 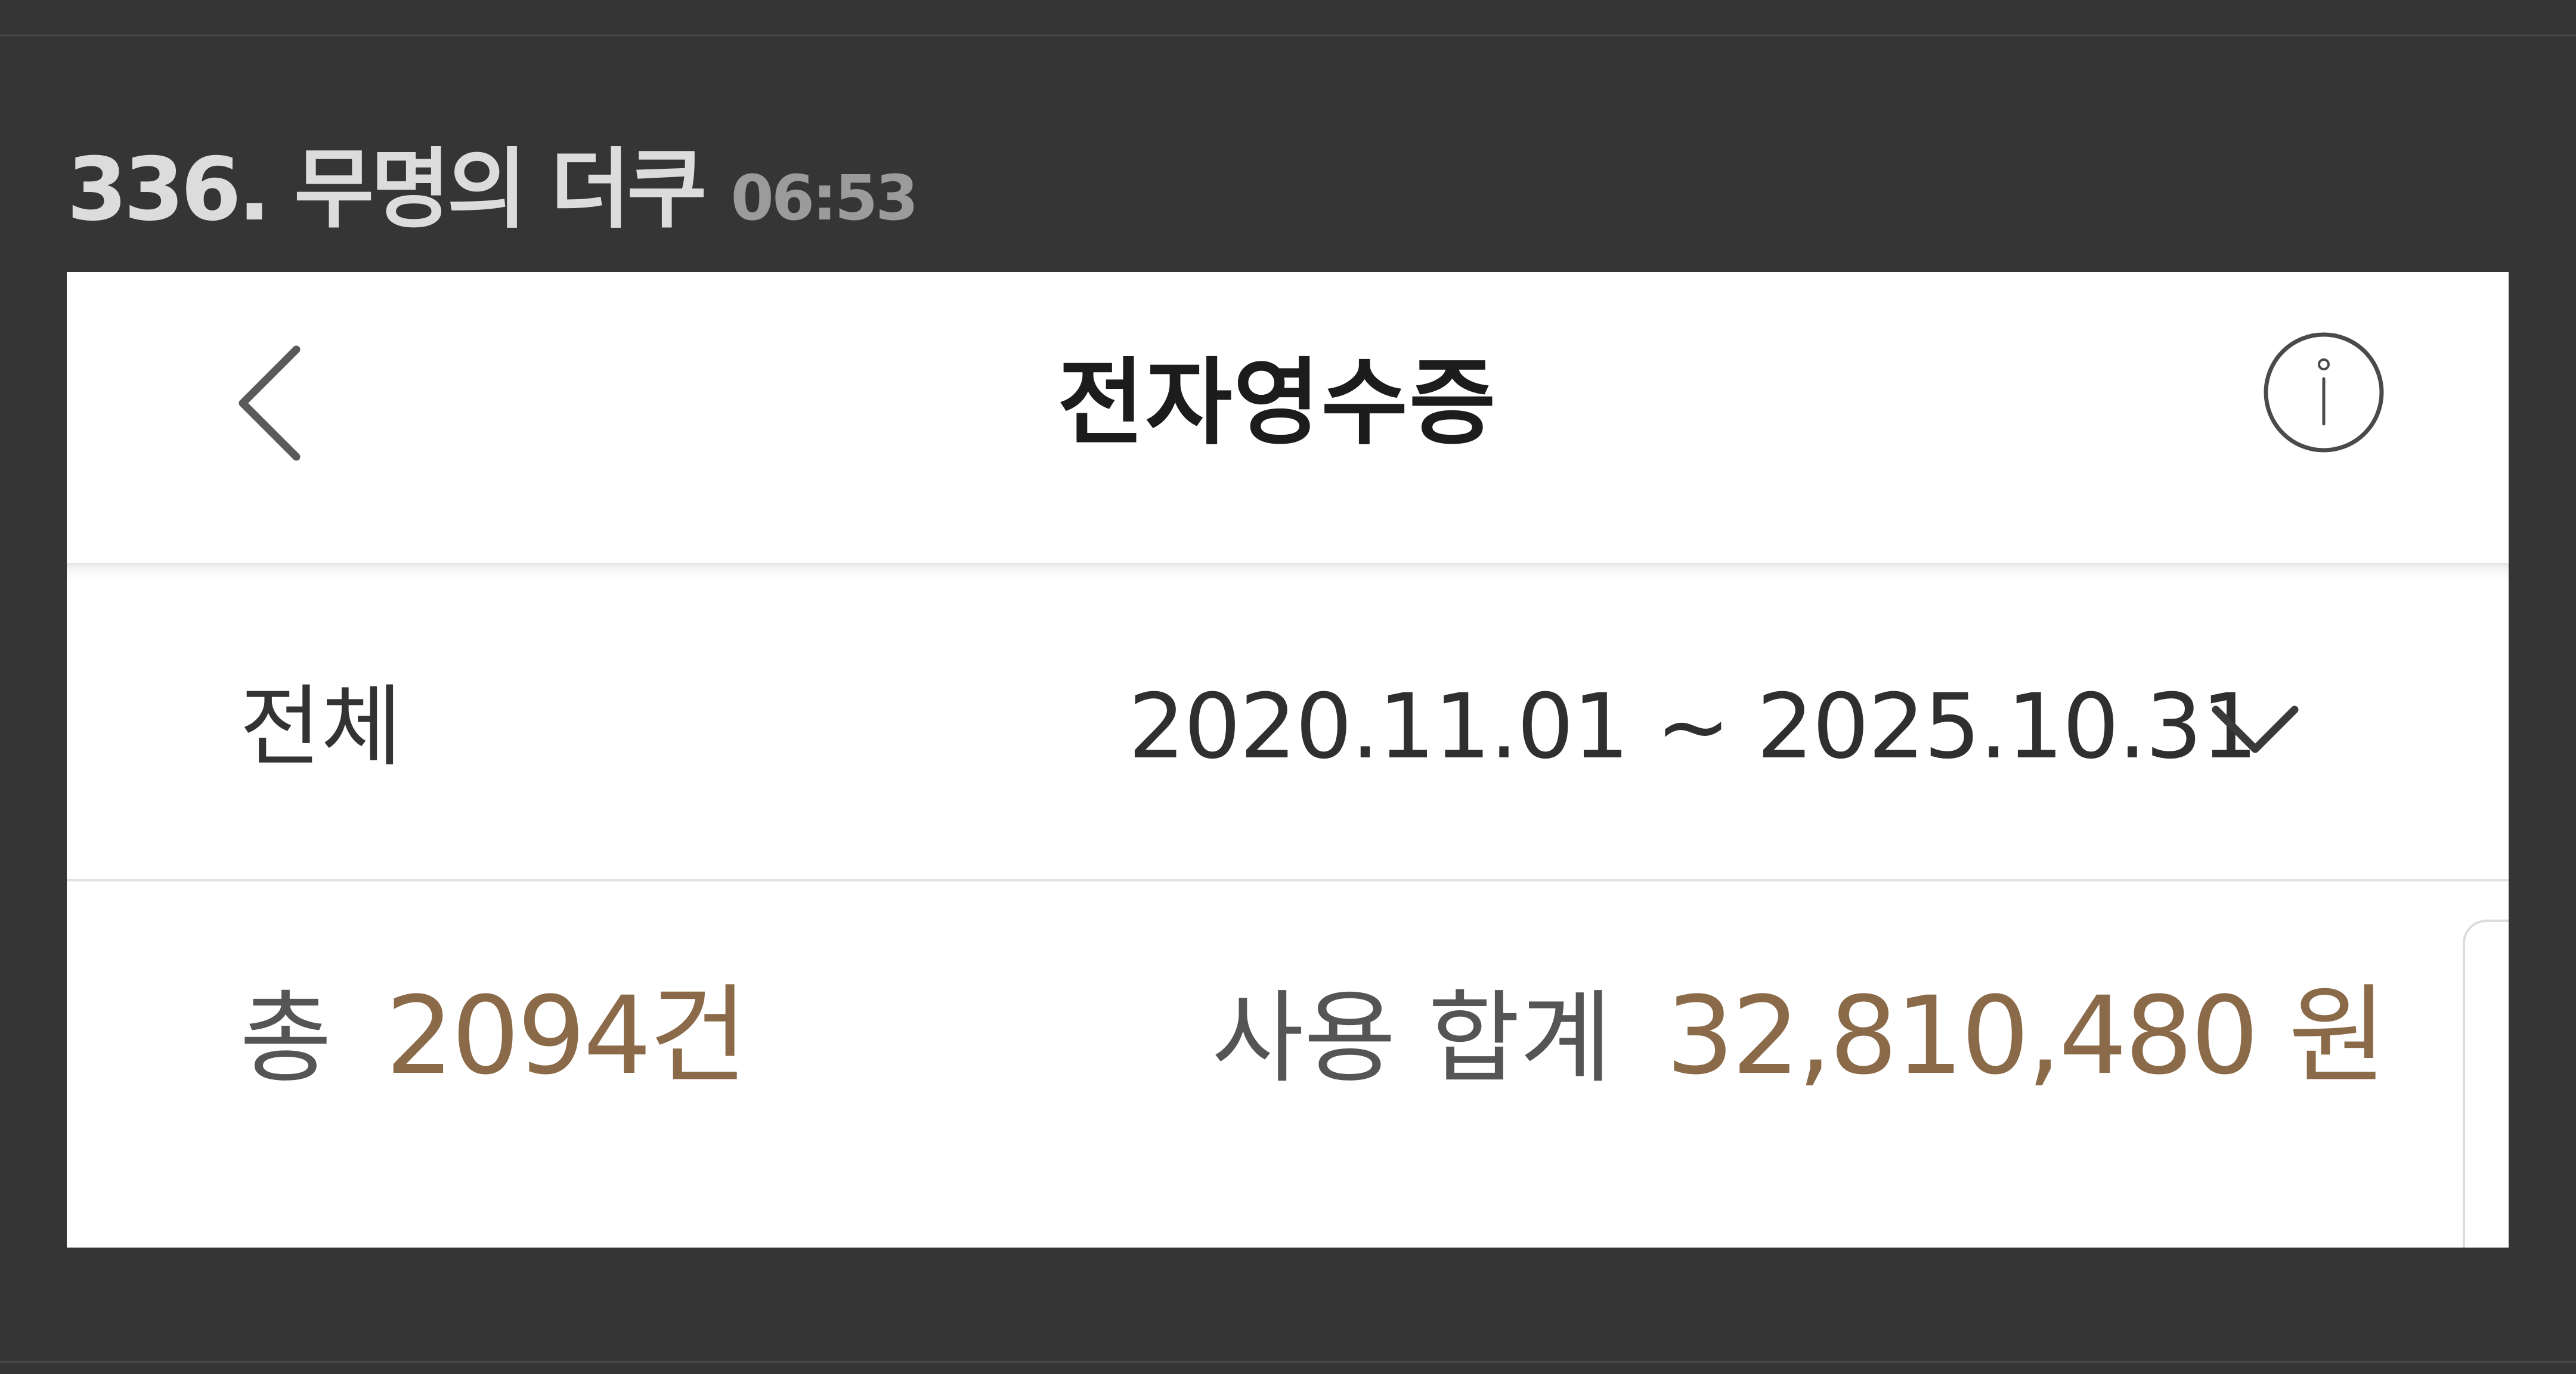 I want to click on post-header: 336. 무명의 더쿠 06:53, so click(x=493, y=179).